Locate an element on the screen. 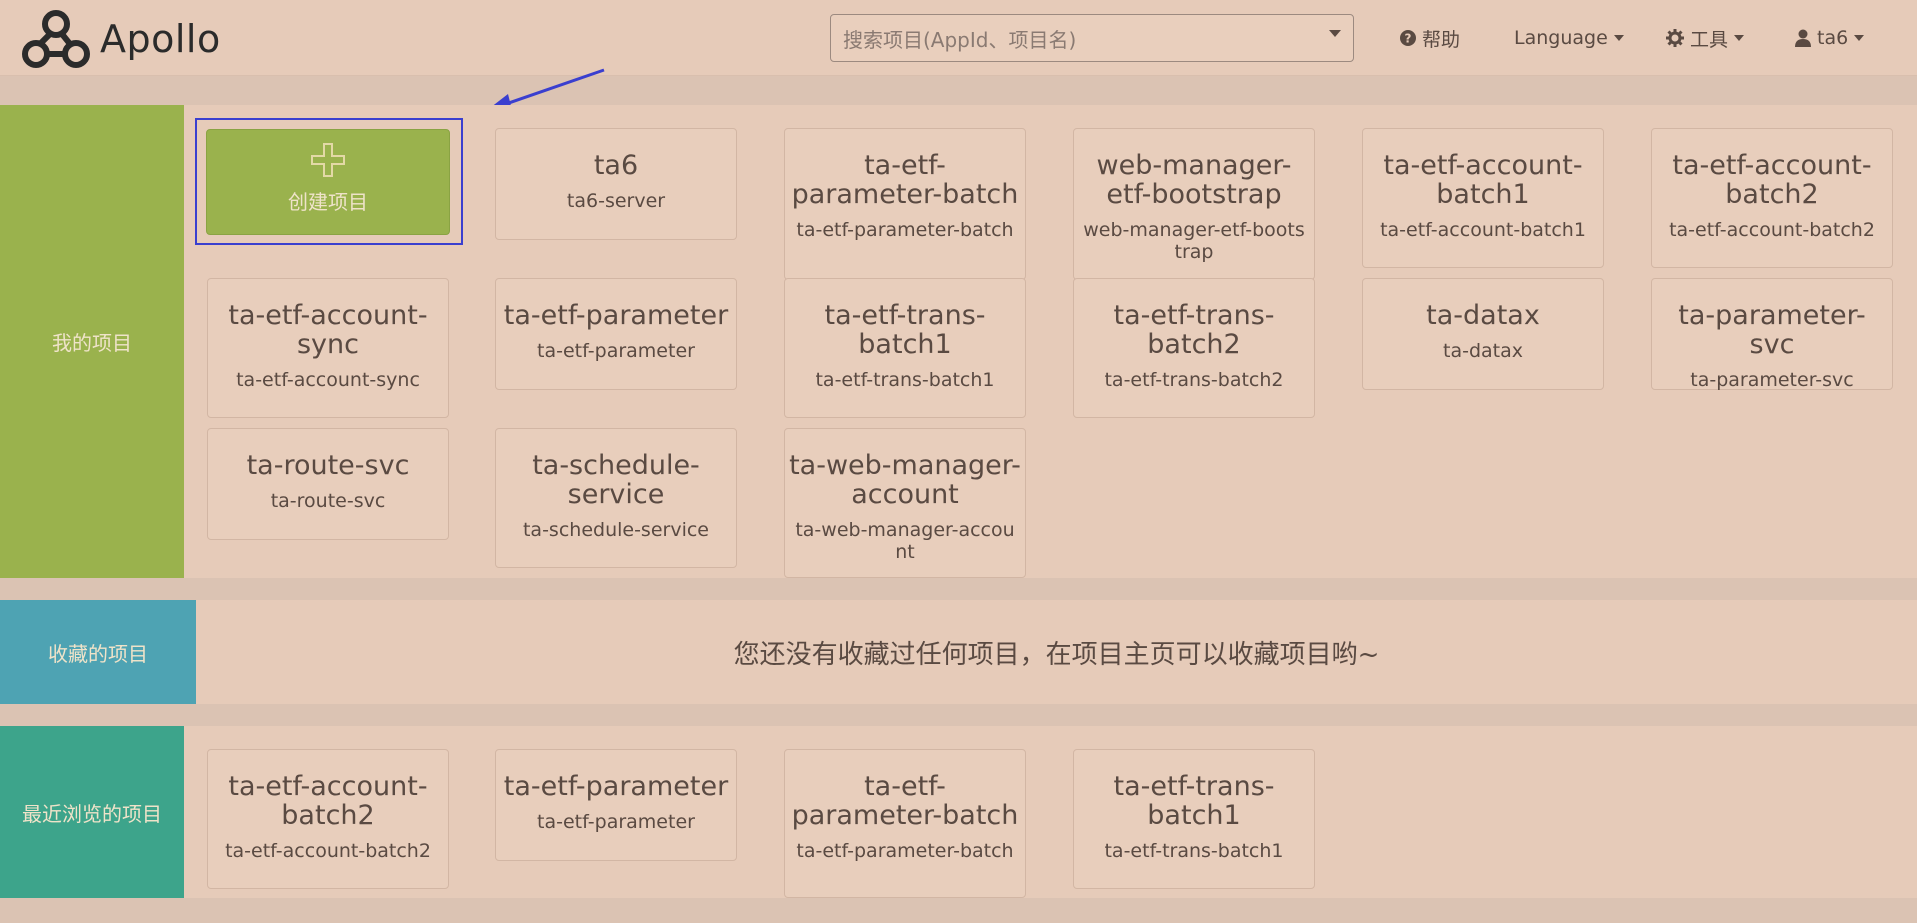 Image resolution: width=1917 pixels, height=923 pixels. project-appid: ta-etf-trans-batch2 is located at coordinates (1194, 380).